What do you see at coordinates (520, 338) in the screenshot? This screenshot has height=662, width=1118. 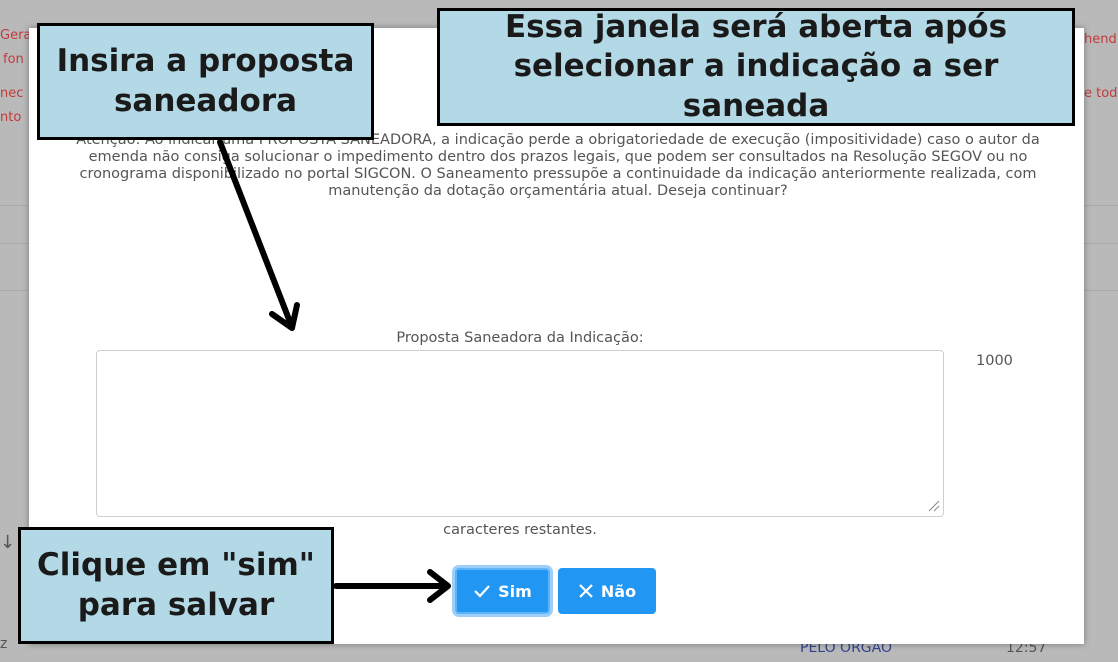 I see `proposal-field-label: Proposta Saneadora da Indicação:` at bounding box center [520, 338].